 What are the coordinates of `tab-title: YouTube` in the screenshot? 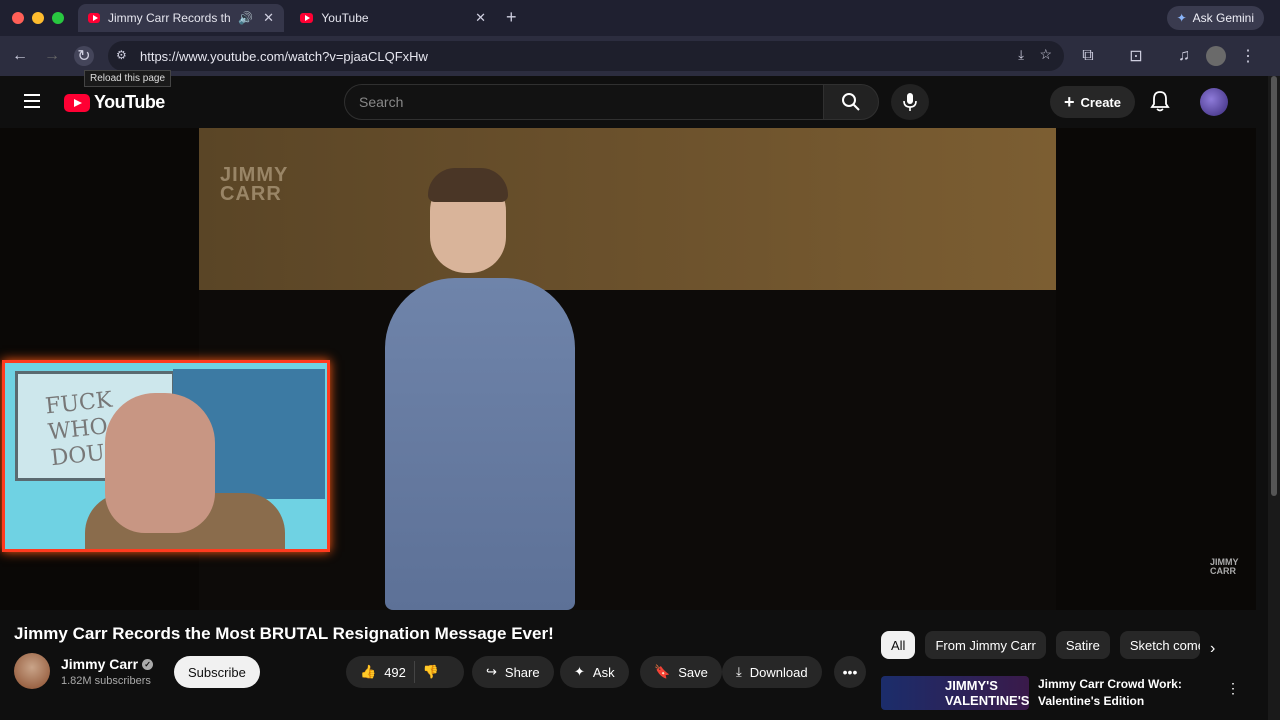 It's located at (345, 18).